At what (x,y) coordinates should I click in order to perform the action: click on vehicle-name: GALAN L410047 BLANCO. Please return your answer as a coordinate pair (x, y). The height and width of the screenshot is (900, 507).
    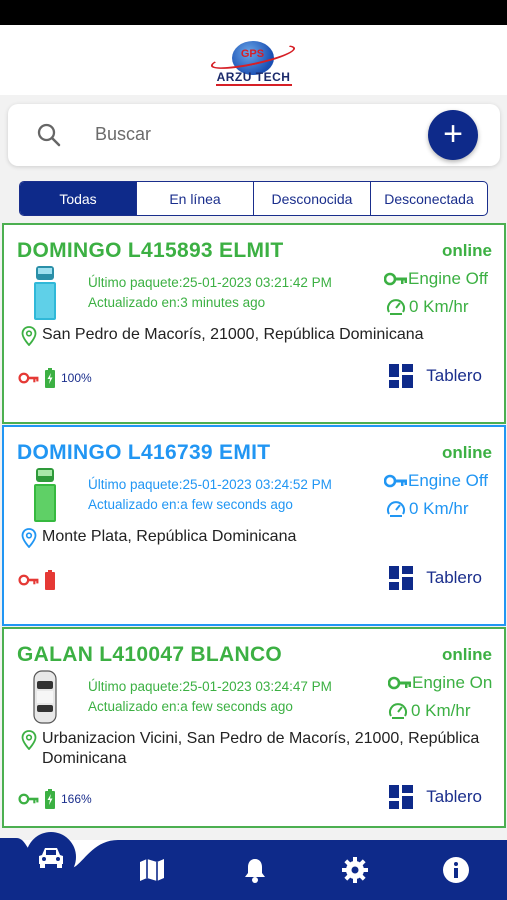
    Looking at the image, I should click on (150, 654).